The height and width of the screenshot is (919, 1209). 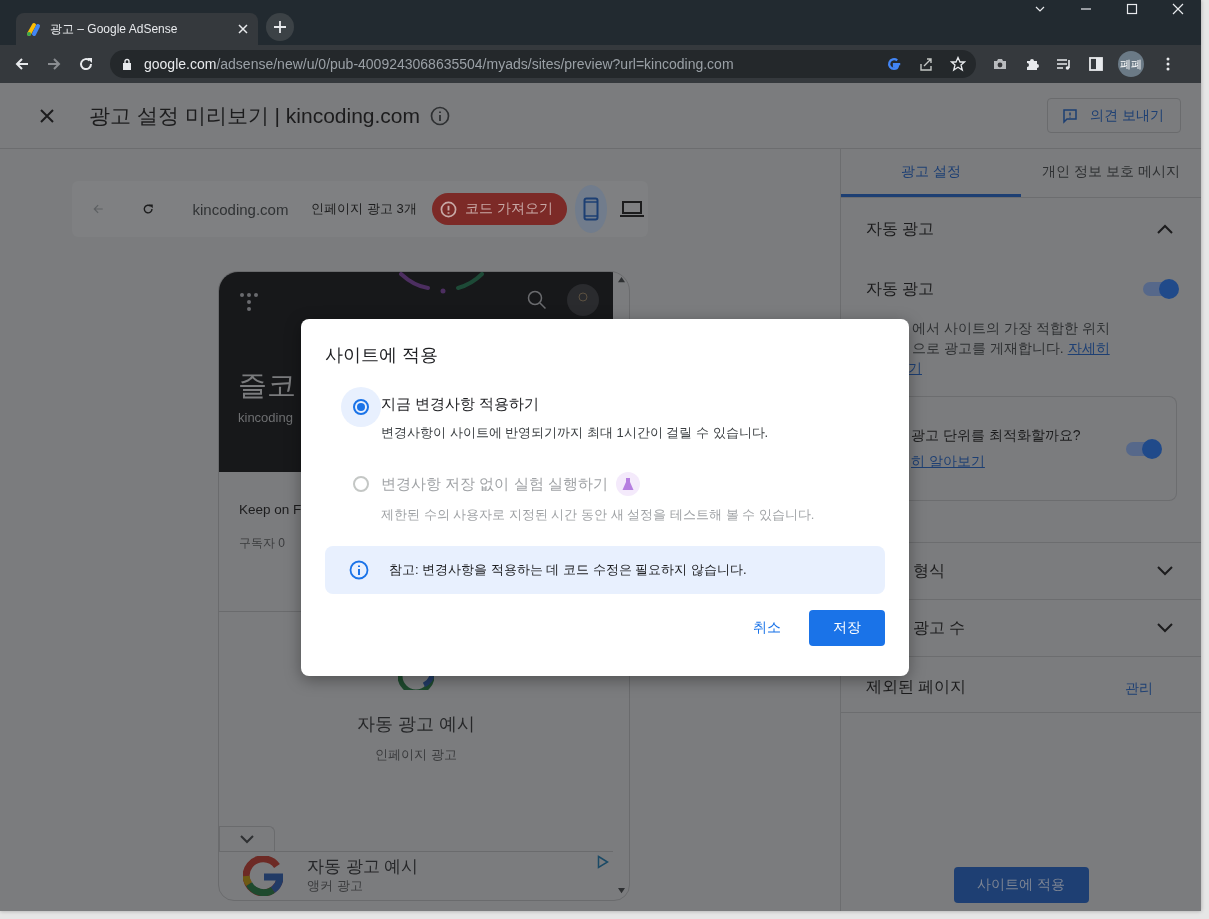 What do you see at coordinates (416, 755) in the screenshot?
I see `ad-label: 인페이지 광고` at bounding box center [416, 755].